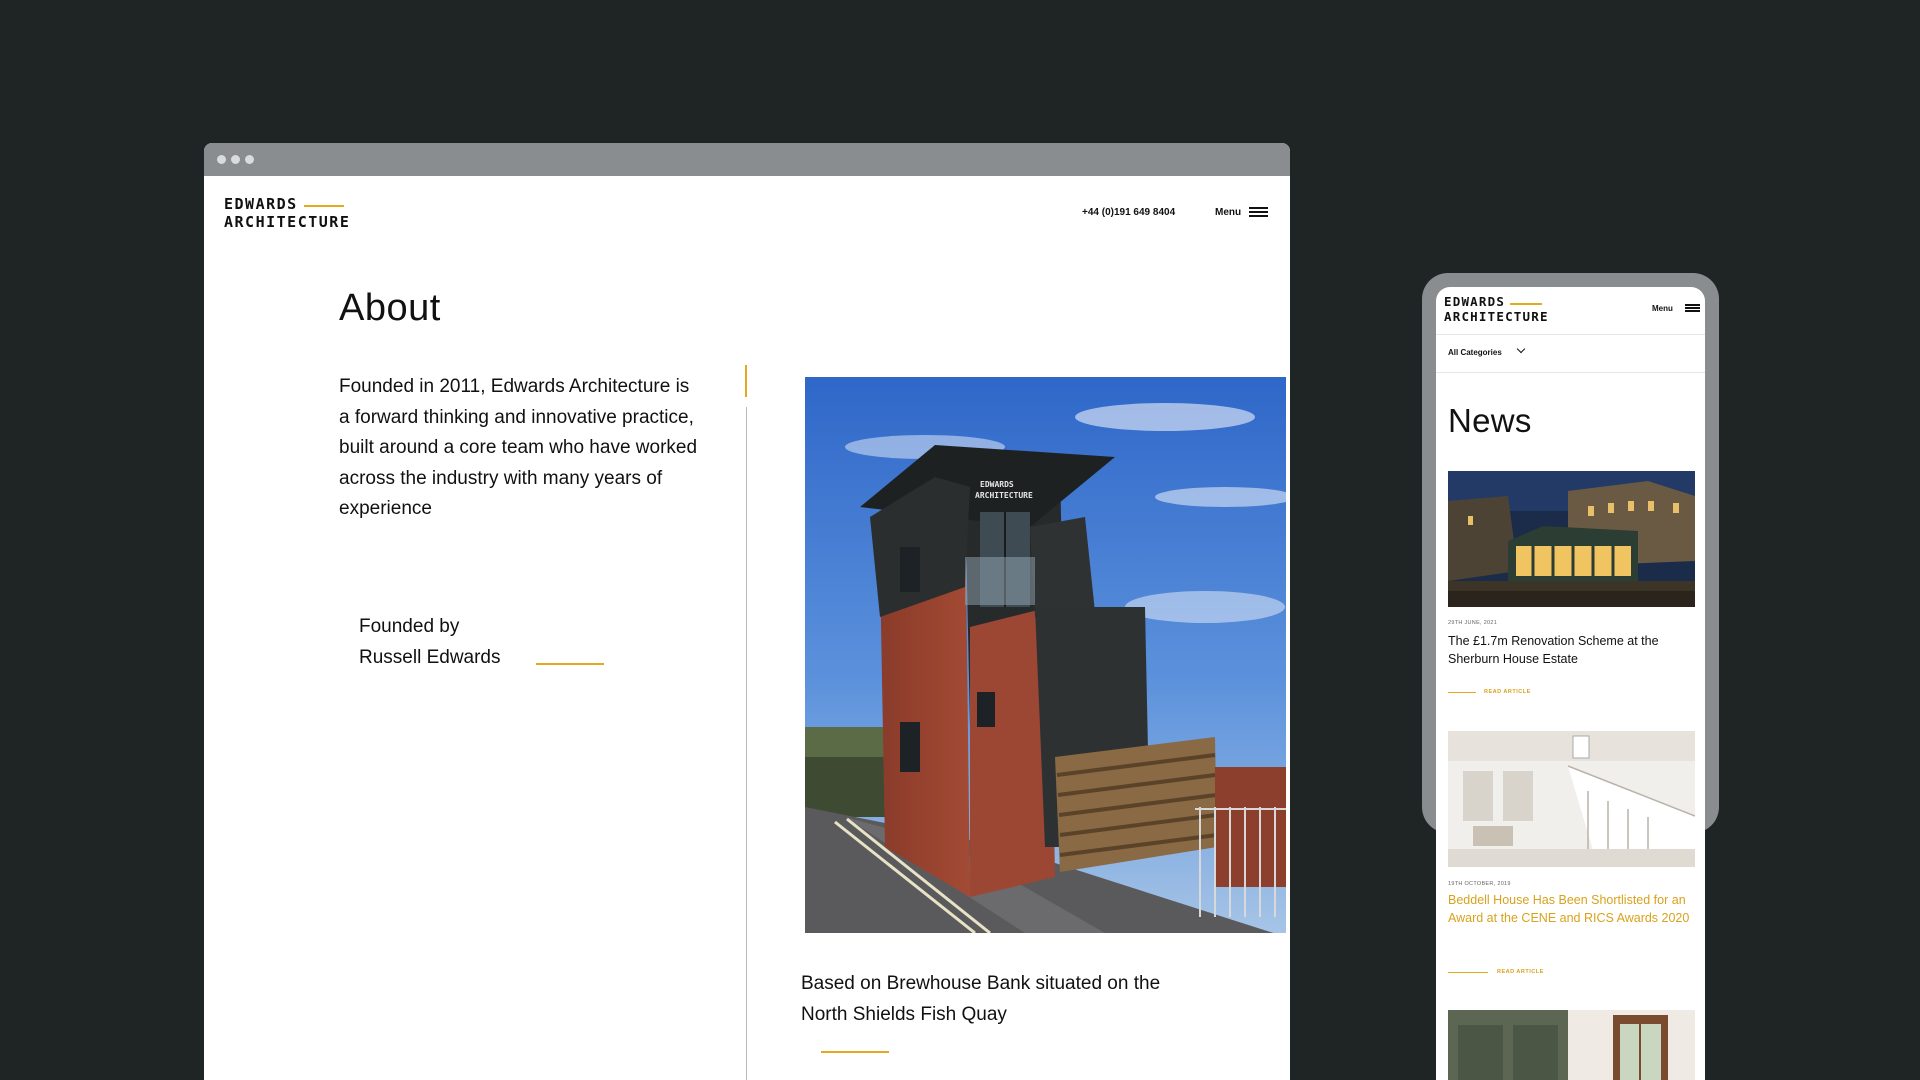 The image size is (1920, 1080). Describe the element at coordinates (570, 664) in the screenshot. I see `founded-accent-line` at that location.